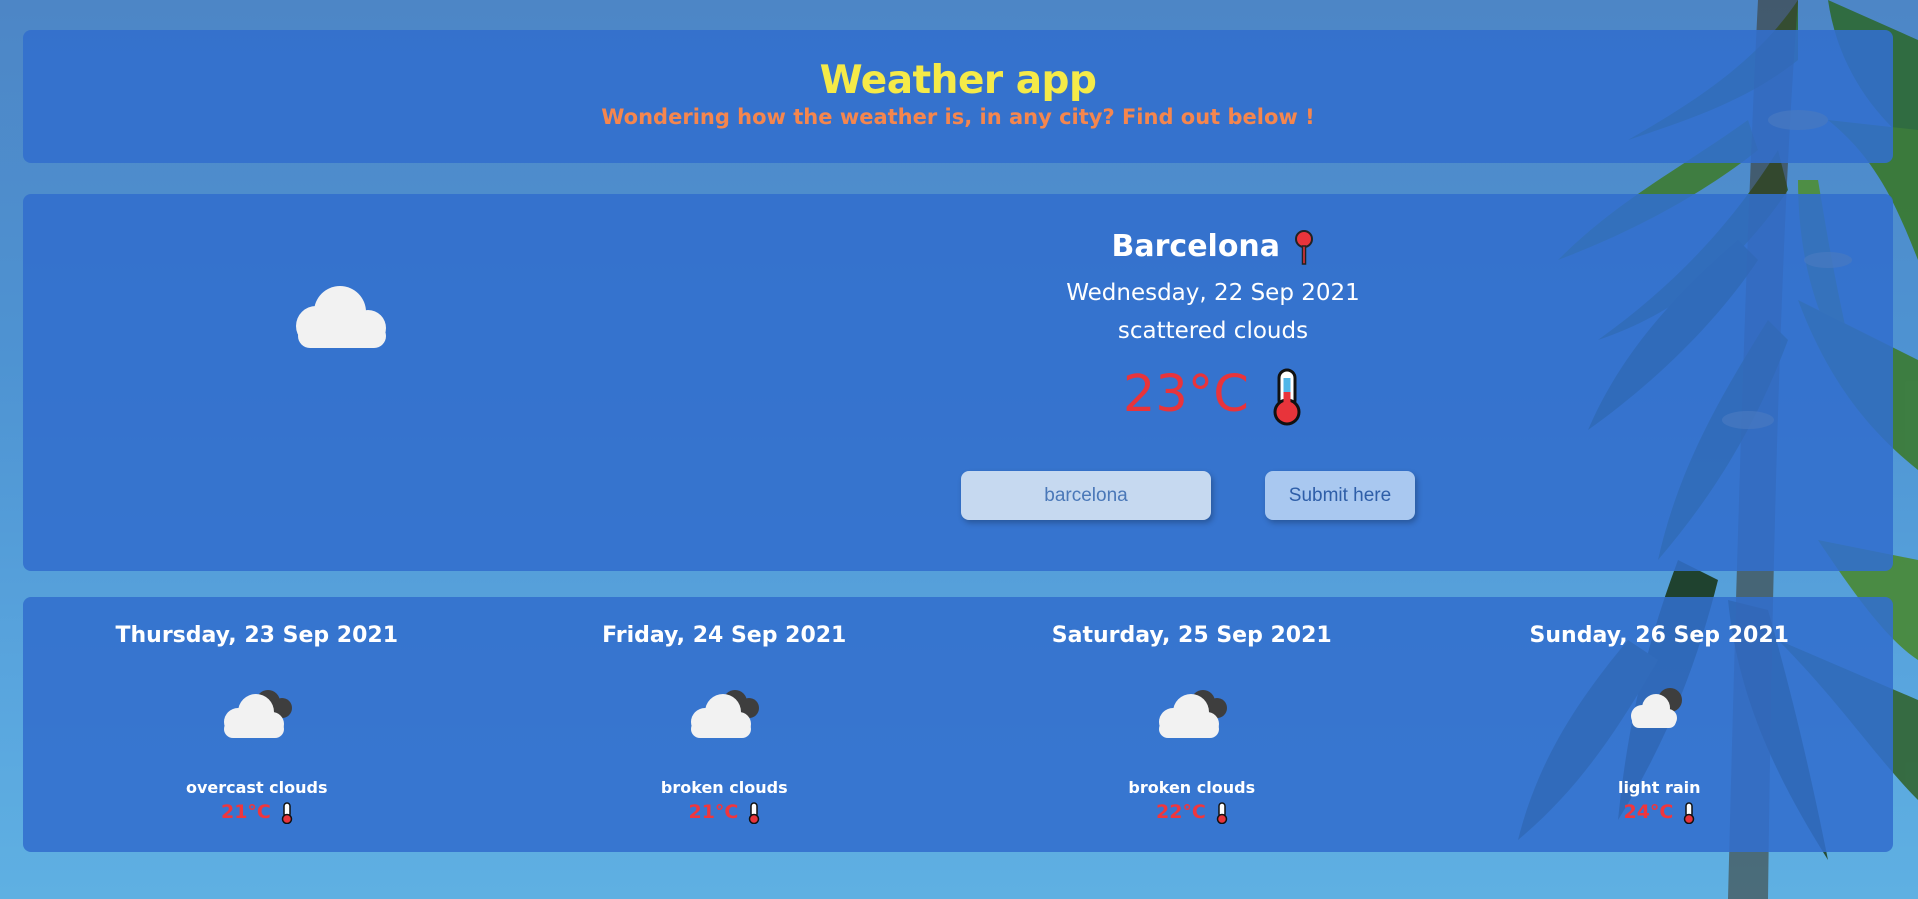 This screenshot has height=899, width=1918. I want to click on app-title: Weather app, so click(958, 80).